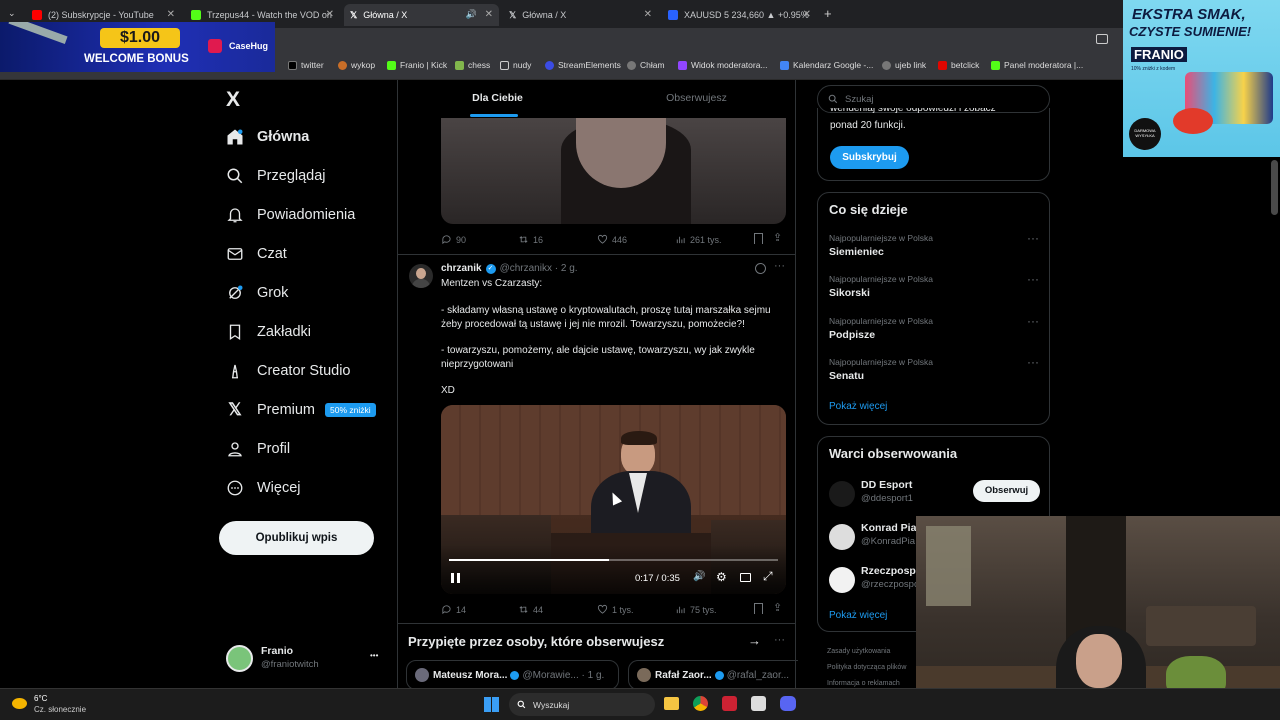 The height and width of the screenshot is (720, 1280). What do you see at coordinates (673, 15) in the screenshot?
I see `tradingview-icon` at bounding box center [673, 15].